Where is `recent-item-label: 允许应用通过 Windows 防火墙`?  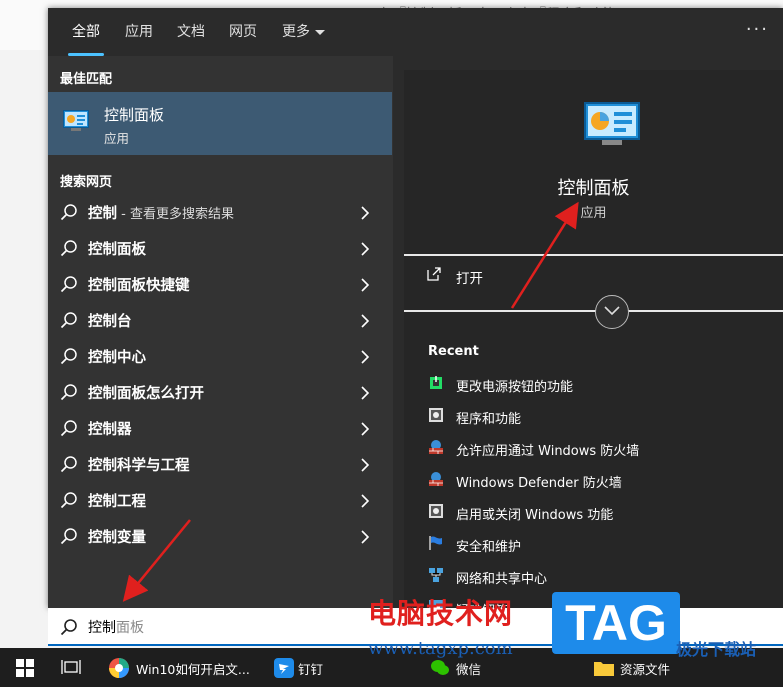 recent-item-label: 允许应用通过 Windows 防火墙 is located at coordinates (548, 451).